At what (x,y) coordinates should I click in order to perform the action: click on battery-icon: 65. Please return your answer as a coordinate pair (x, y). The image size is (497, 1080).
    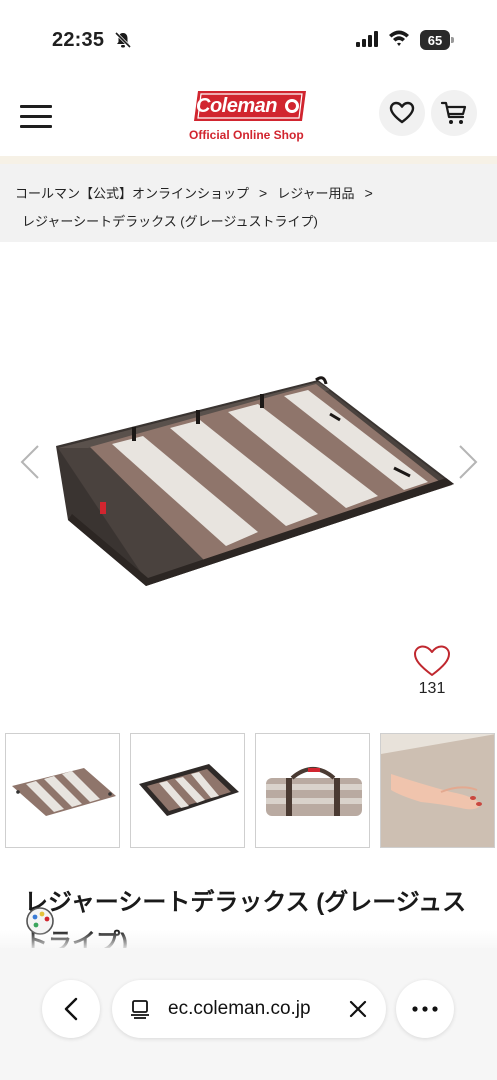
    Looking at the image, I should click on (437, 40).